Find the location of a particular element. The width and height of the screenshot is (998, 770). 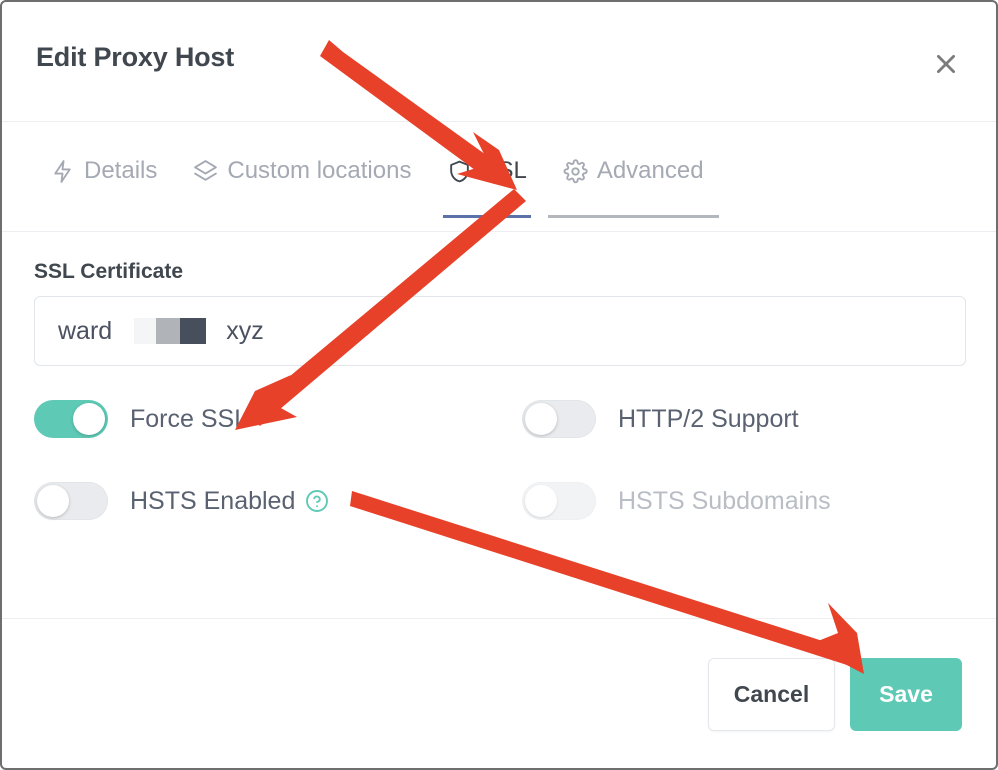

tab-details: Details is located at coordinates (103, 171).